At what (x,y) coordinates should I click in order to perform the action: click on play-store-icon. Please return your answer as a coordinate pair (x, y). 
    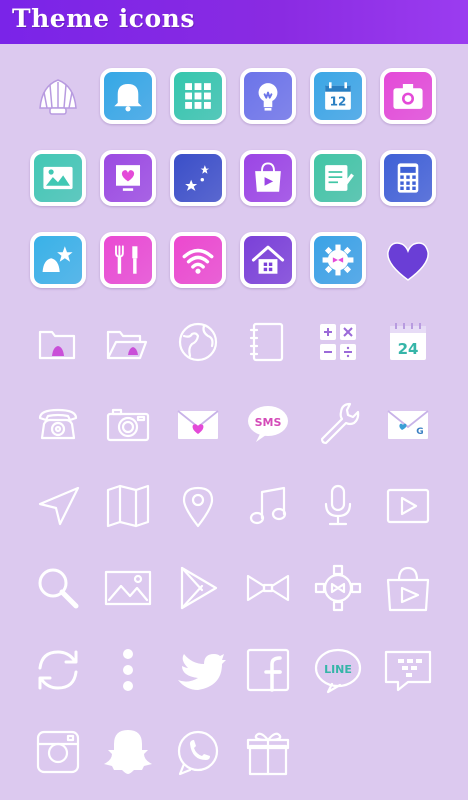
    Looking at the image, I should click on (198, 588).